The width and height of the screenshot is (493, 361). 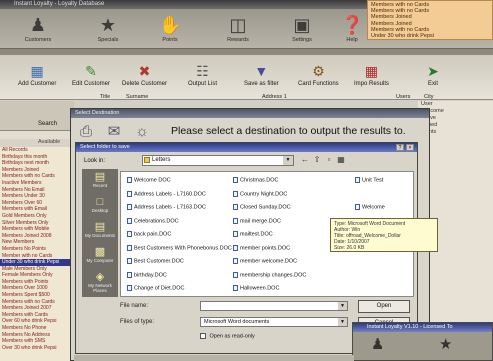 What do you see at coordinates (274, 322) in the screenshot?
I see `file-type-select: Microsoft Word documents ▼` at bounding box center [274, 322].